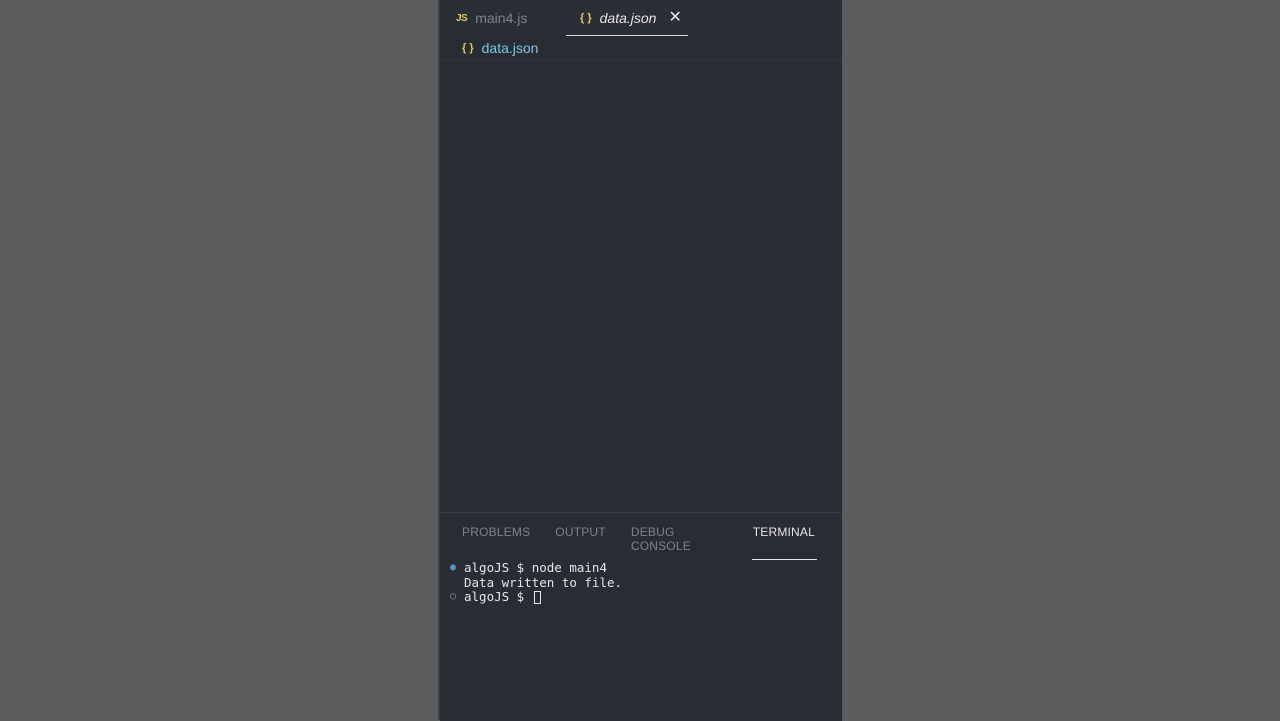  What do you see at coordinates (679, 542) in the screenshot?
I see `tab-debug-console: DEBUG CONSOLE` at bounding box center [679, 542].